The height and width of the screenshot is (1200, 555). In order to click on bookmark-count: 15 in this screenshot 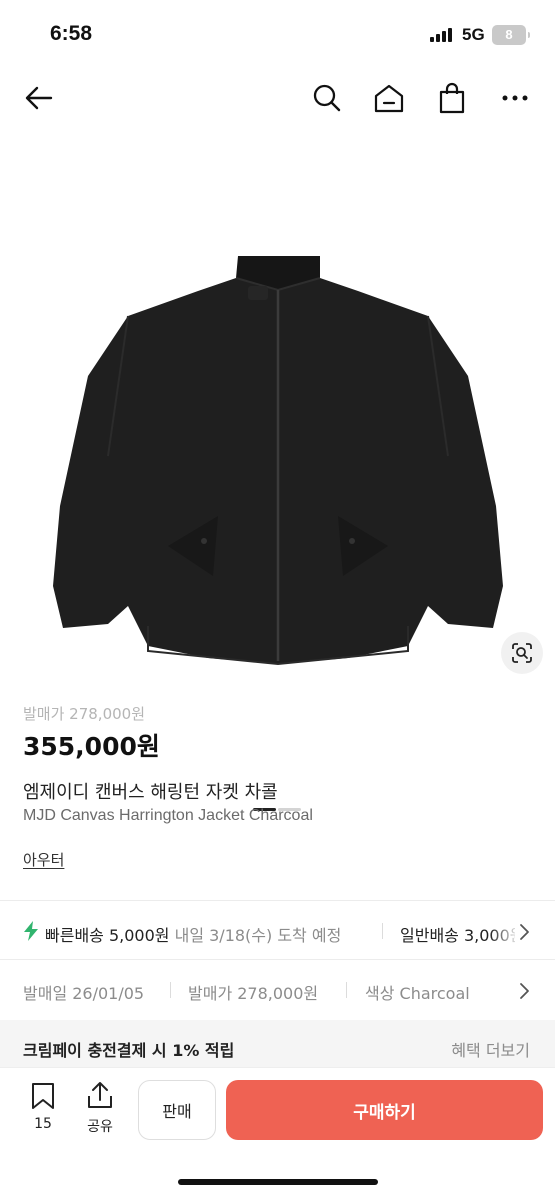, I will do `click(43, 1124)`.